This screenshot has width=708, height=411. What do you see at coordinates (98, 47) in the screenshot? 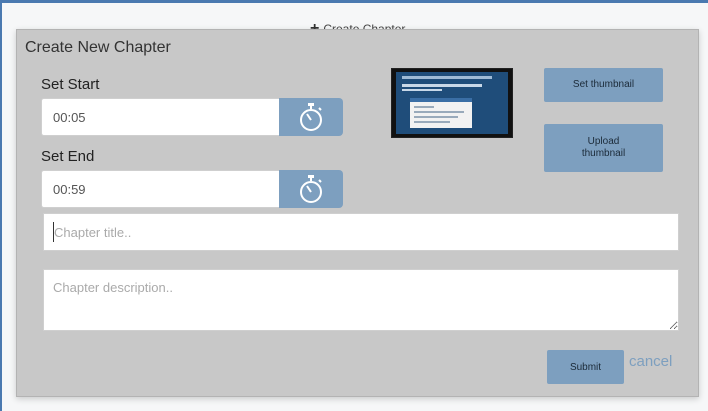
I see `modal-title: Create New Chapter` at bounding box center [98, 47].